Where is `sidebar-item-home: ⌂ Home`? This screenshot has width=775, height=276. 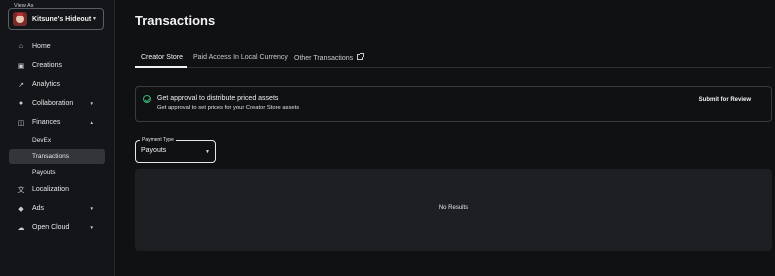 sidebar-item-home: ⌂ Home is located at coordinates (57, 46).